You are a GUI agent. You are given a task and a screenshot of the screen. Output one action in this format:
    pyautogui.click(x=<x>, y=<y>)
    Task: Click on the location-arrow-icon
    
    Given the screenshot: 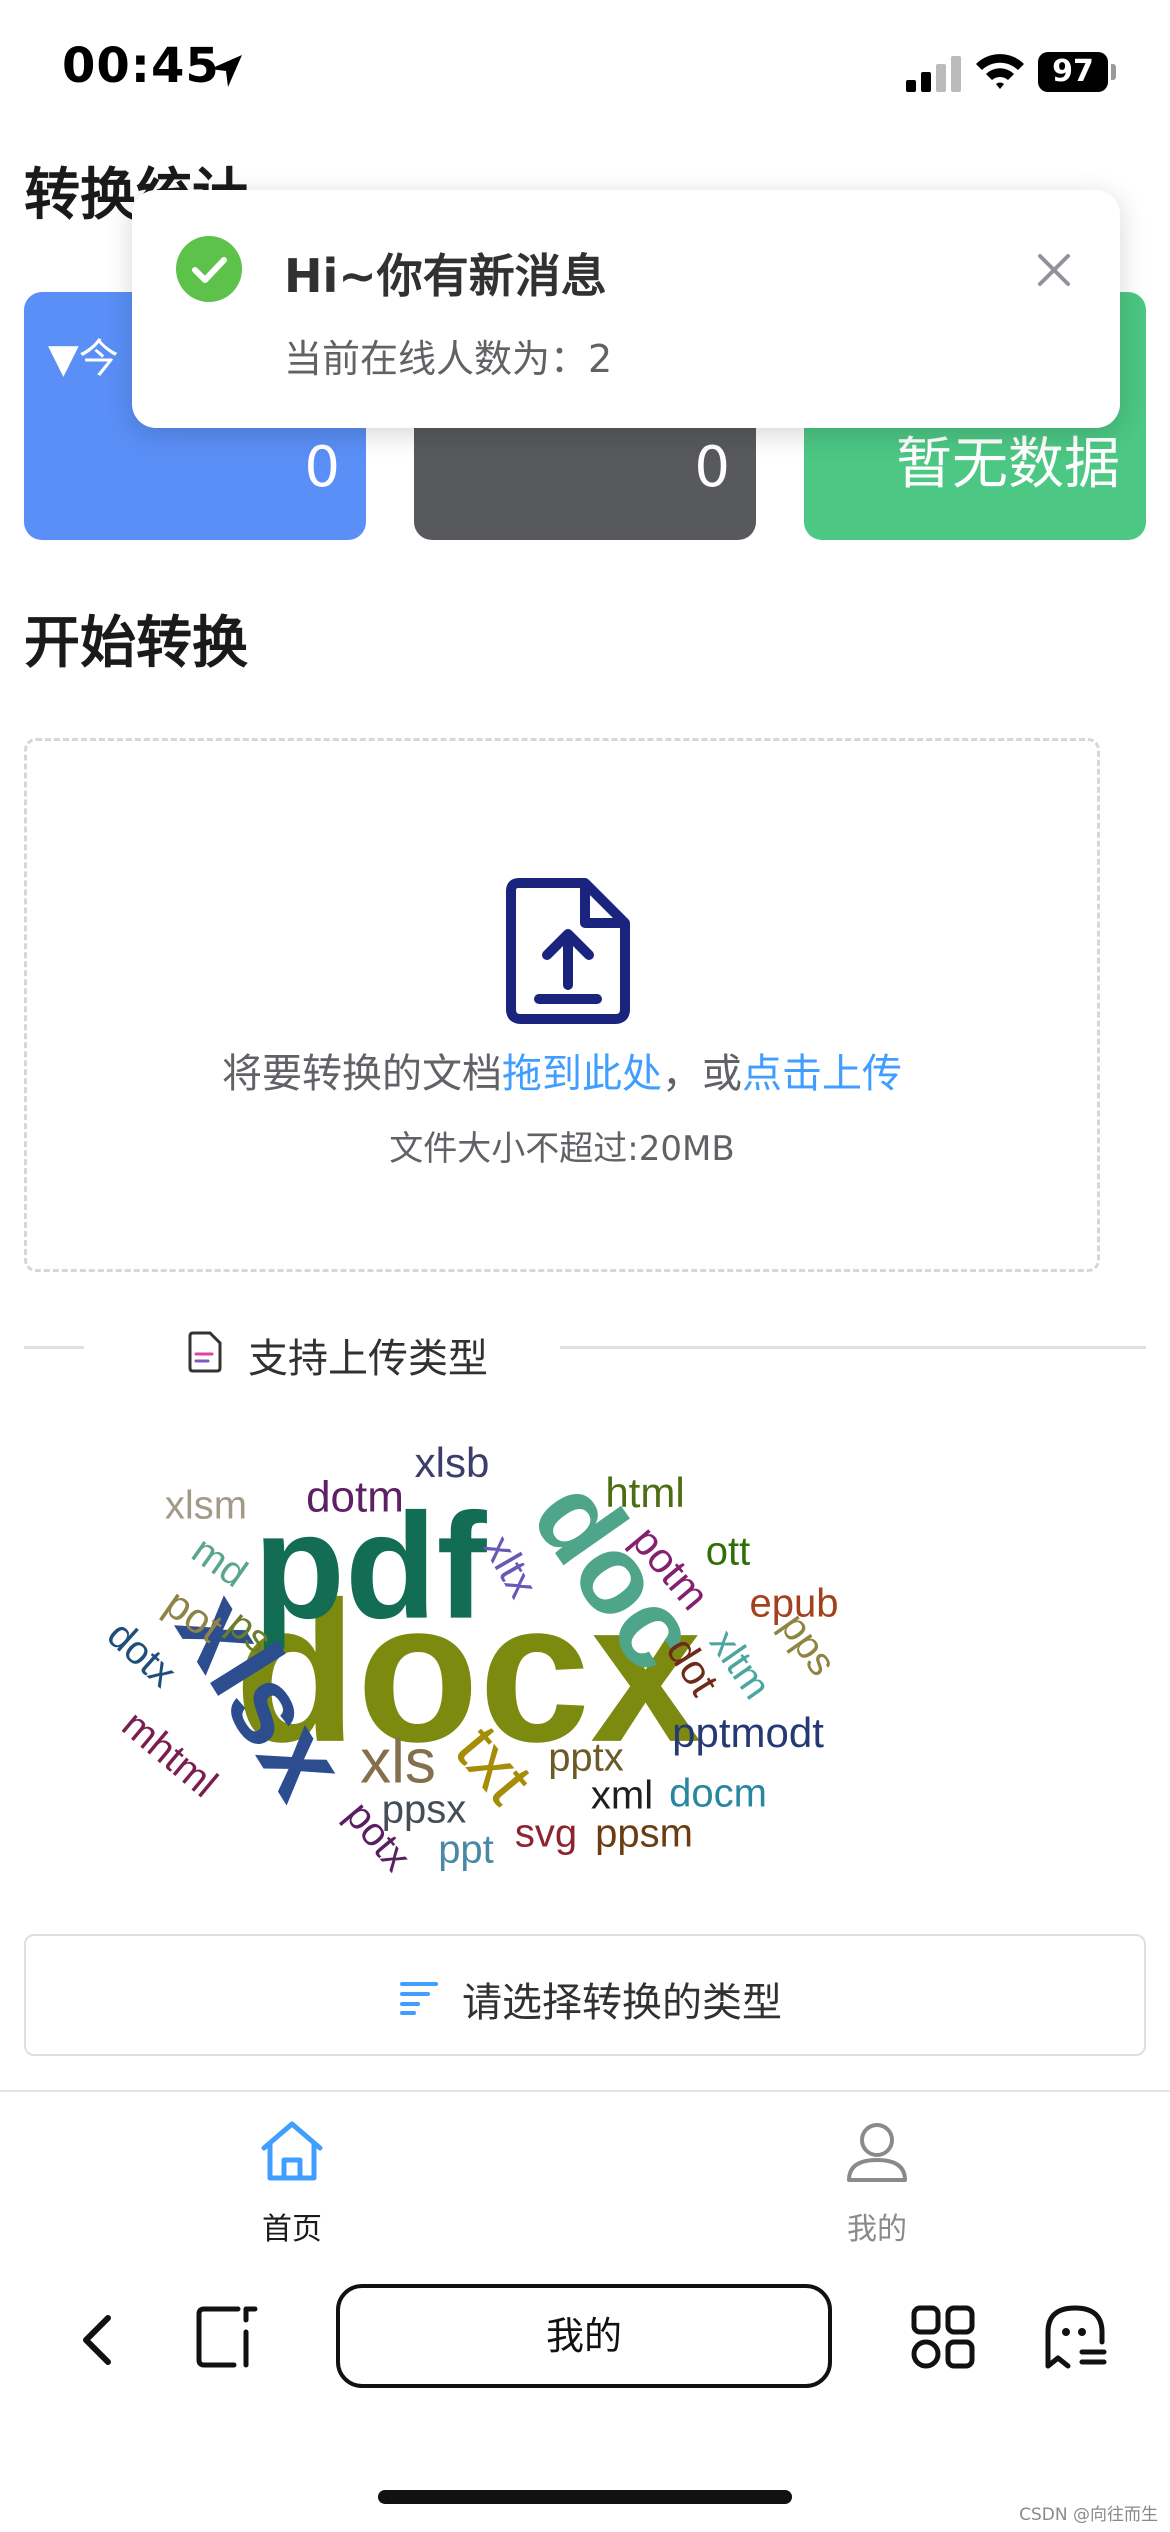 What is the action you would take?
    pyautogui.click(x=226, y=71)
    